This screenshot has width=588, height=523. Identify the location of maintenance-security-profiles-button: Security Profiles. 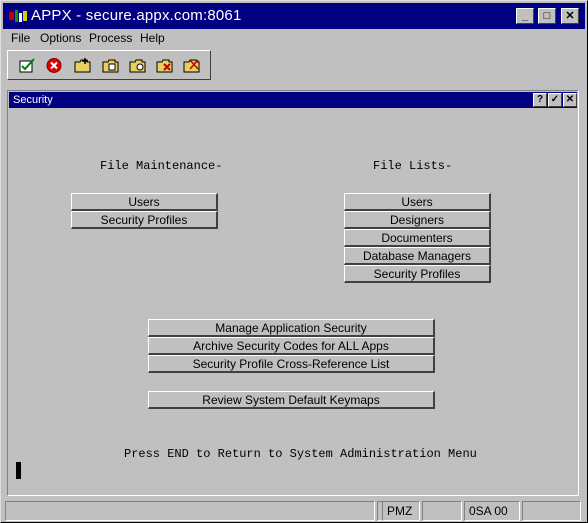
(144, 220).